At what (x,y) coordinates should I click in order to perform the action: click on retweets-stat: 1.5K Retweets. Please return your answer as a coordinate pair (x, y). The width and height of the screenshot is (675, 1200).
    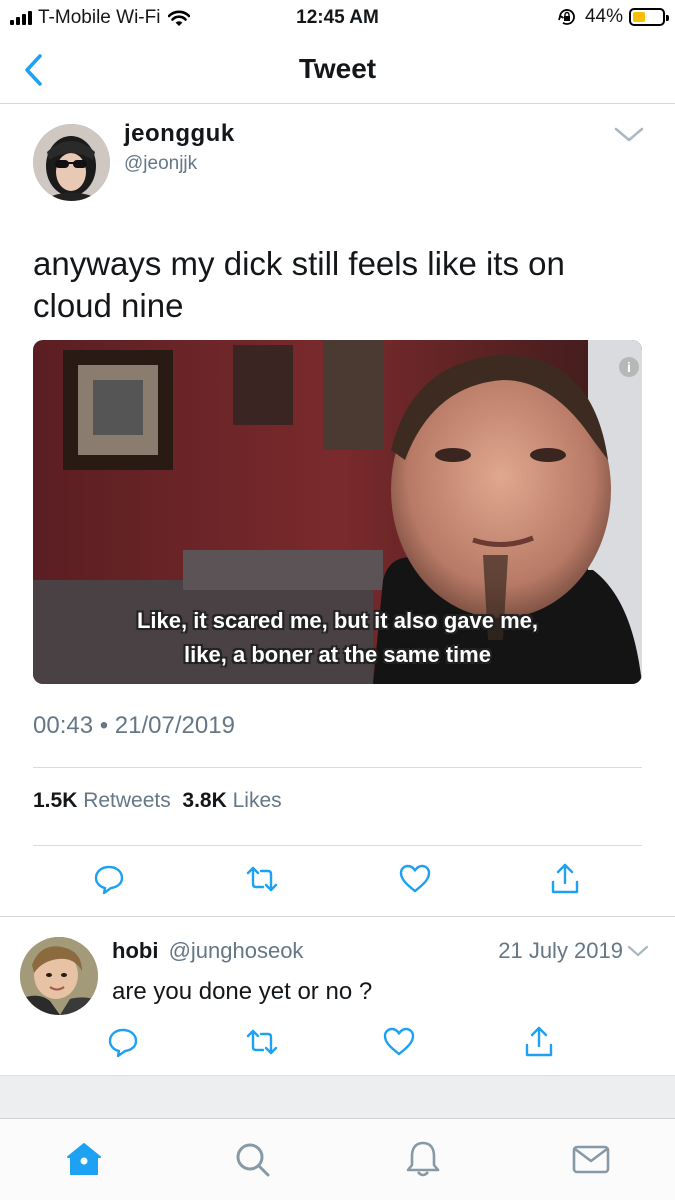
    Looking at the image, I should click on (102, 800).